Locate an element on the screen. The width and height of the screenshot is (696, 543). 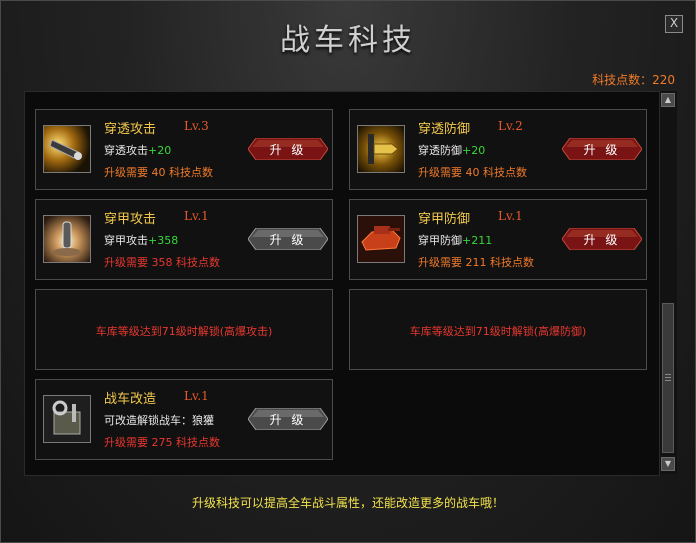
armor-piercing-attack-icon is located at coordinates (67, 239).